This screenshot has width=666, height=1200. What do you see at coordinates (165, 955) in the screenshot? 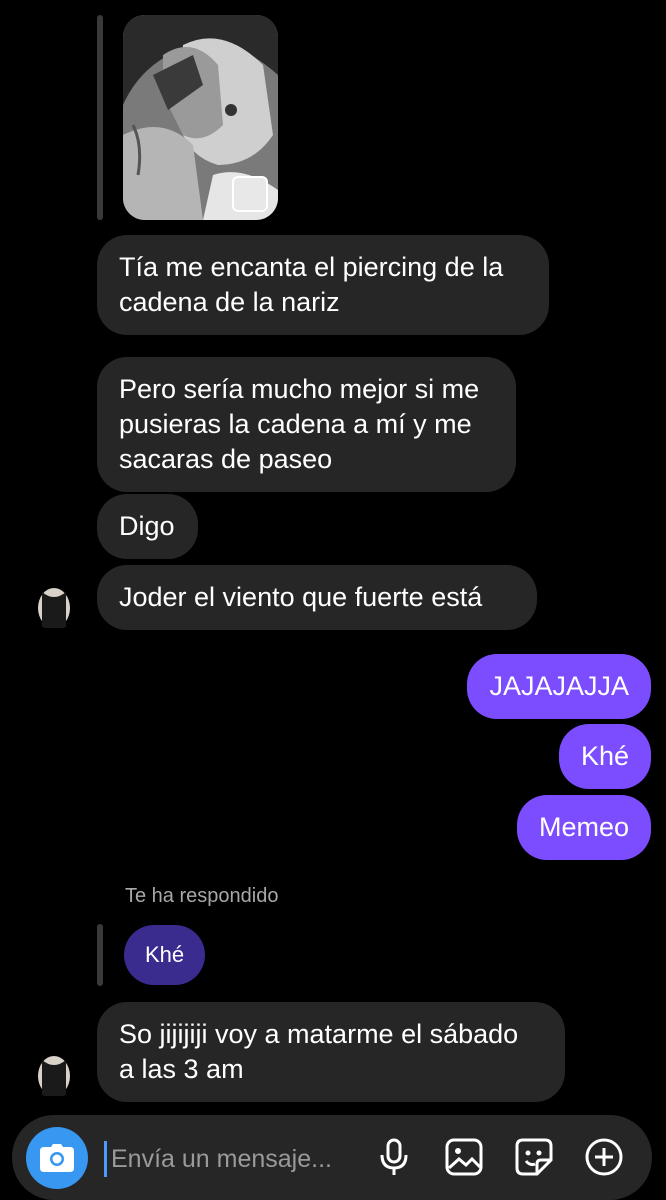
I see `replied-message-quote: Khé` at bounding box center [165, 955].